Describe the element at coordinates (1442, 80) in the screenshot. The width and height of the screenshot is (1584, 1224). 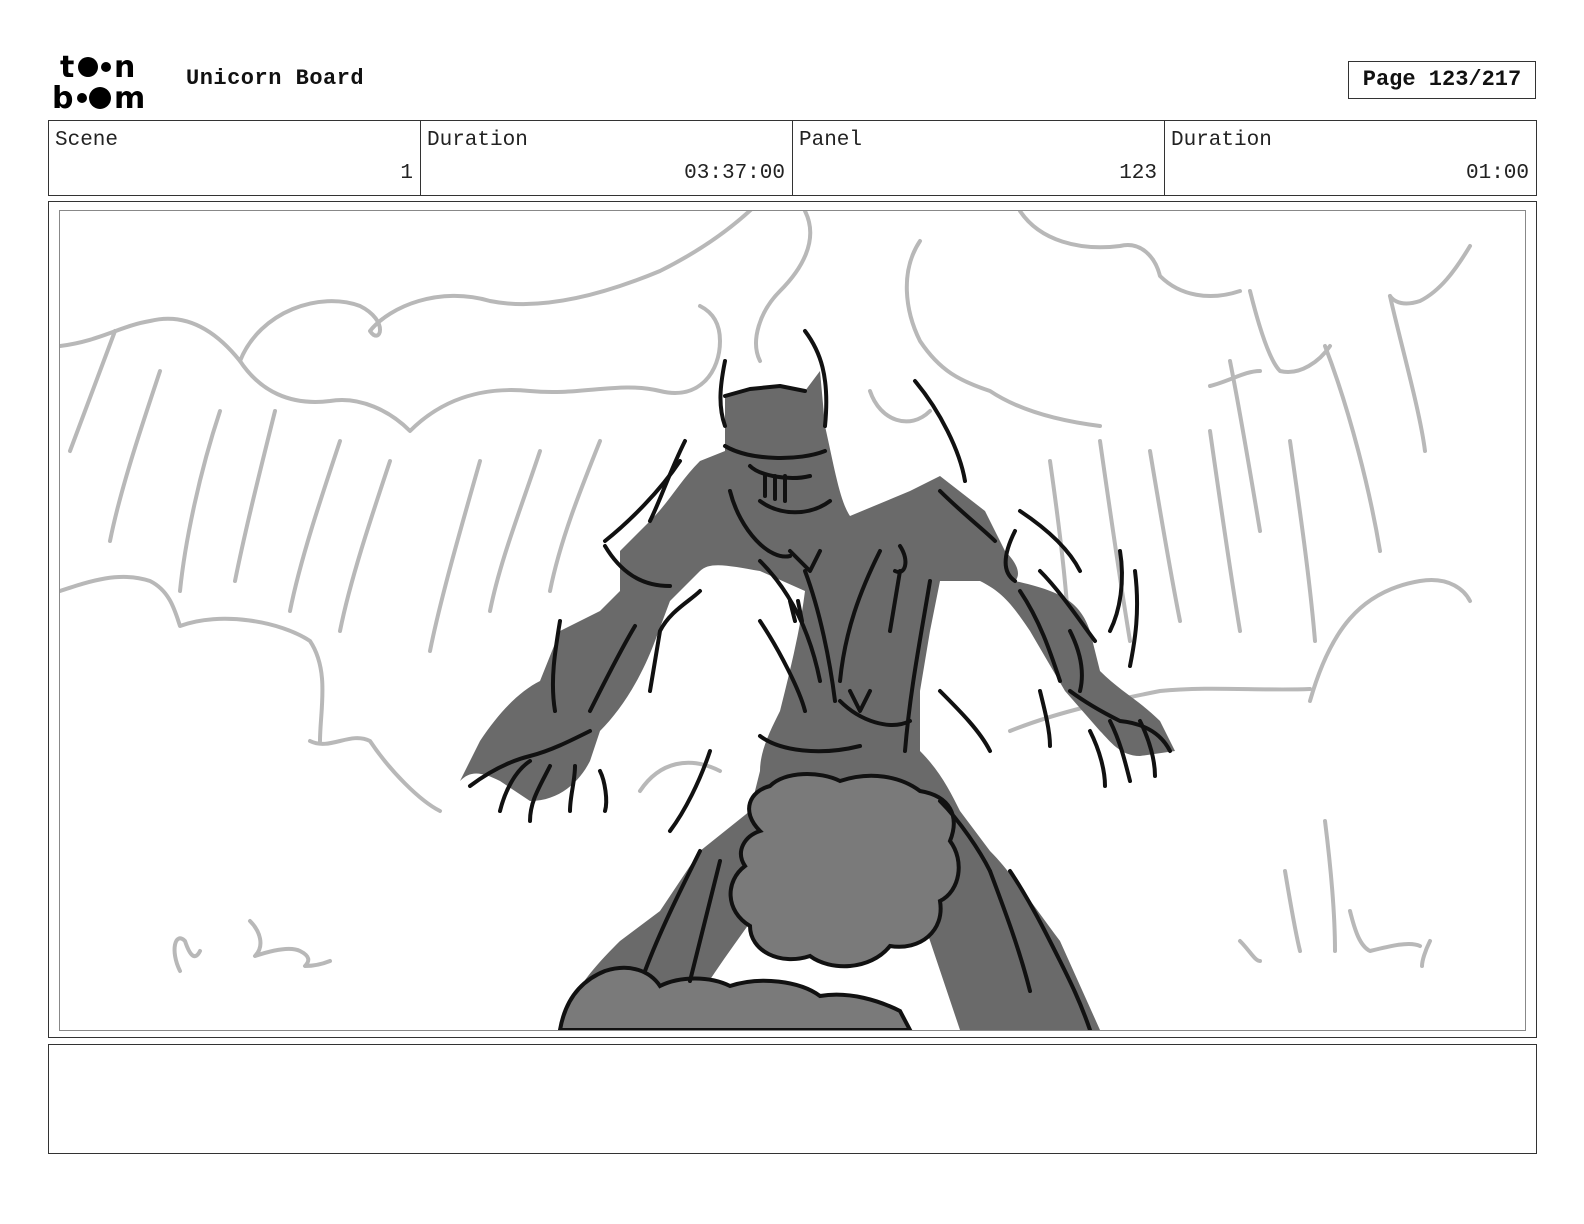
I see `page-indicator: Page 123/217` at that location.